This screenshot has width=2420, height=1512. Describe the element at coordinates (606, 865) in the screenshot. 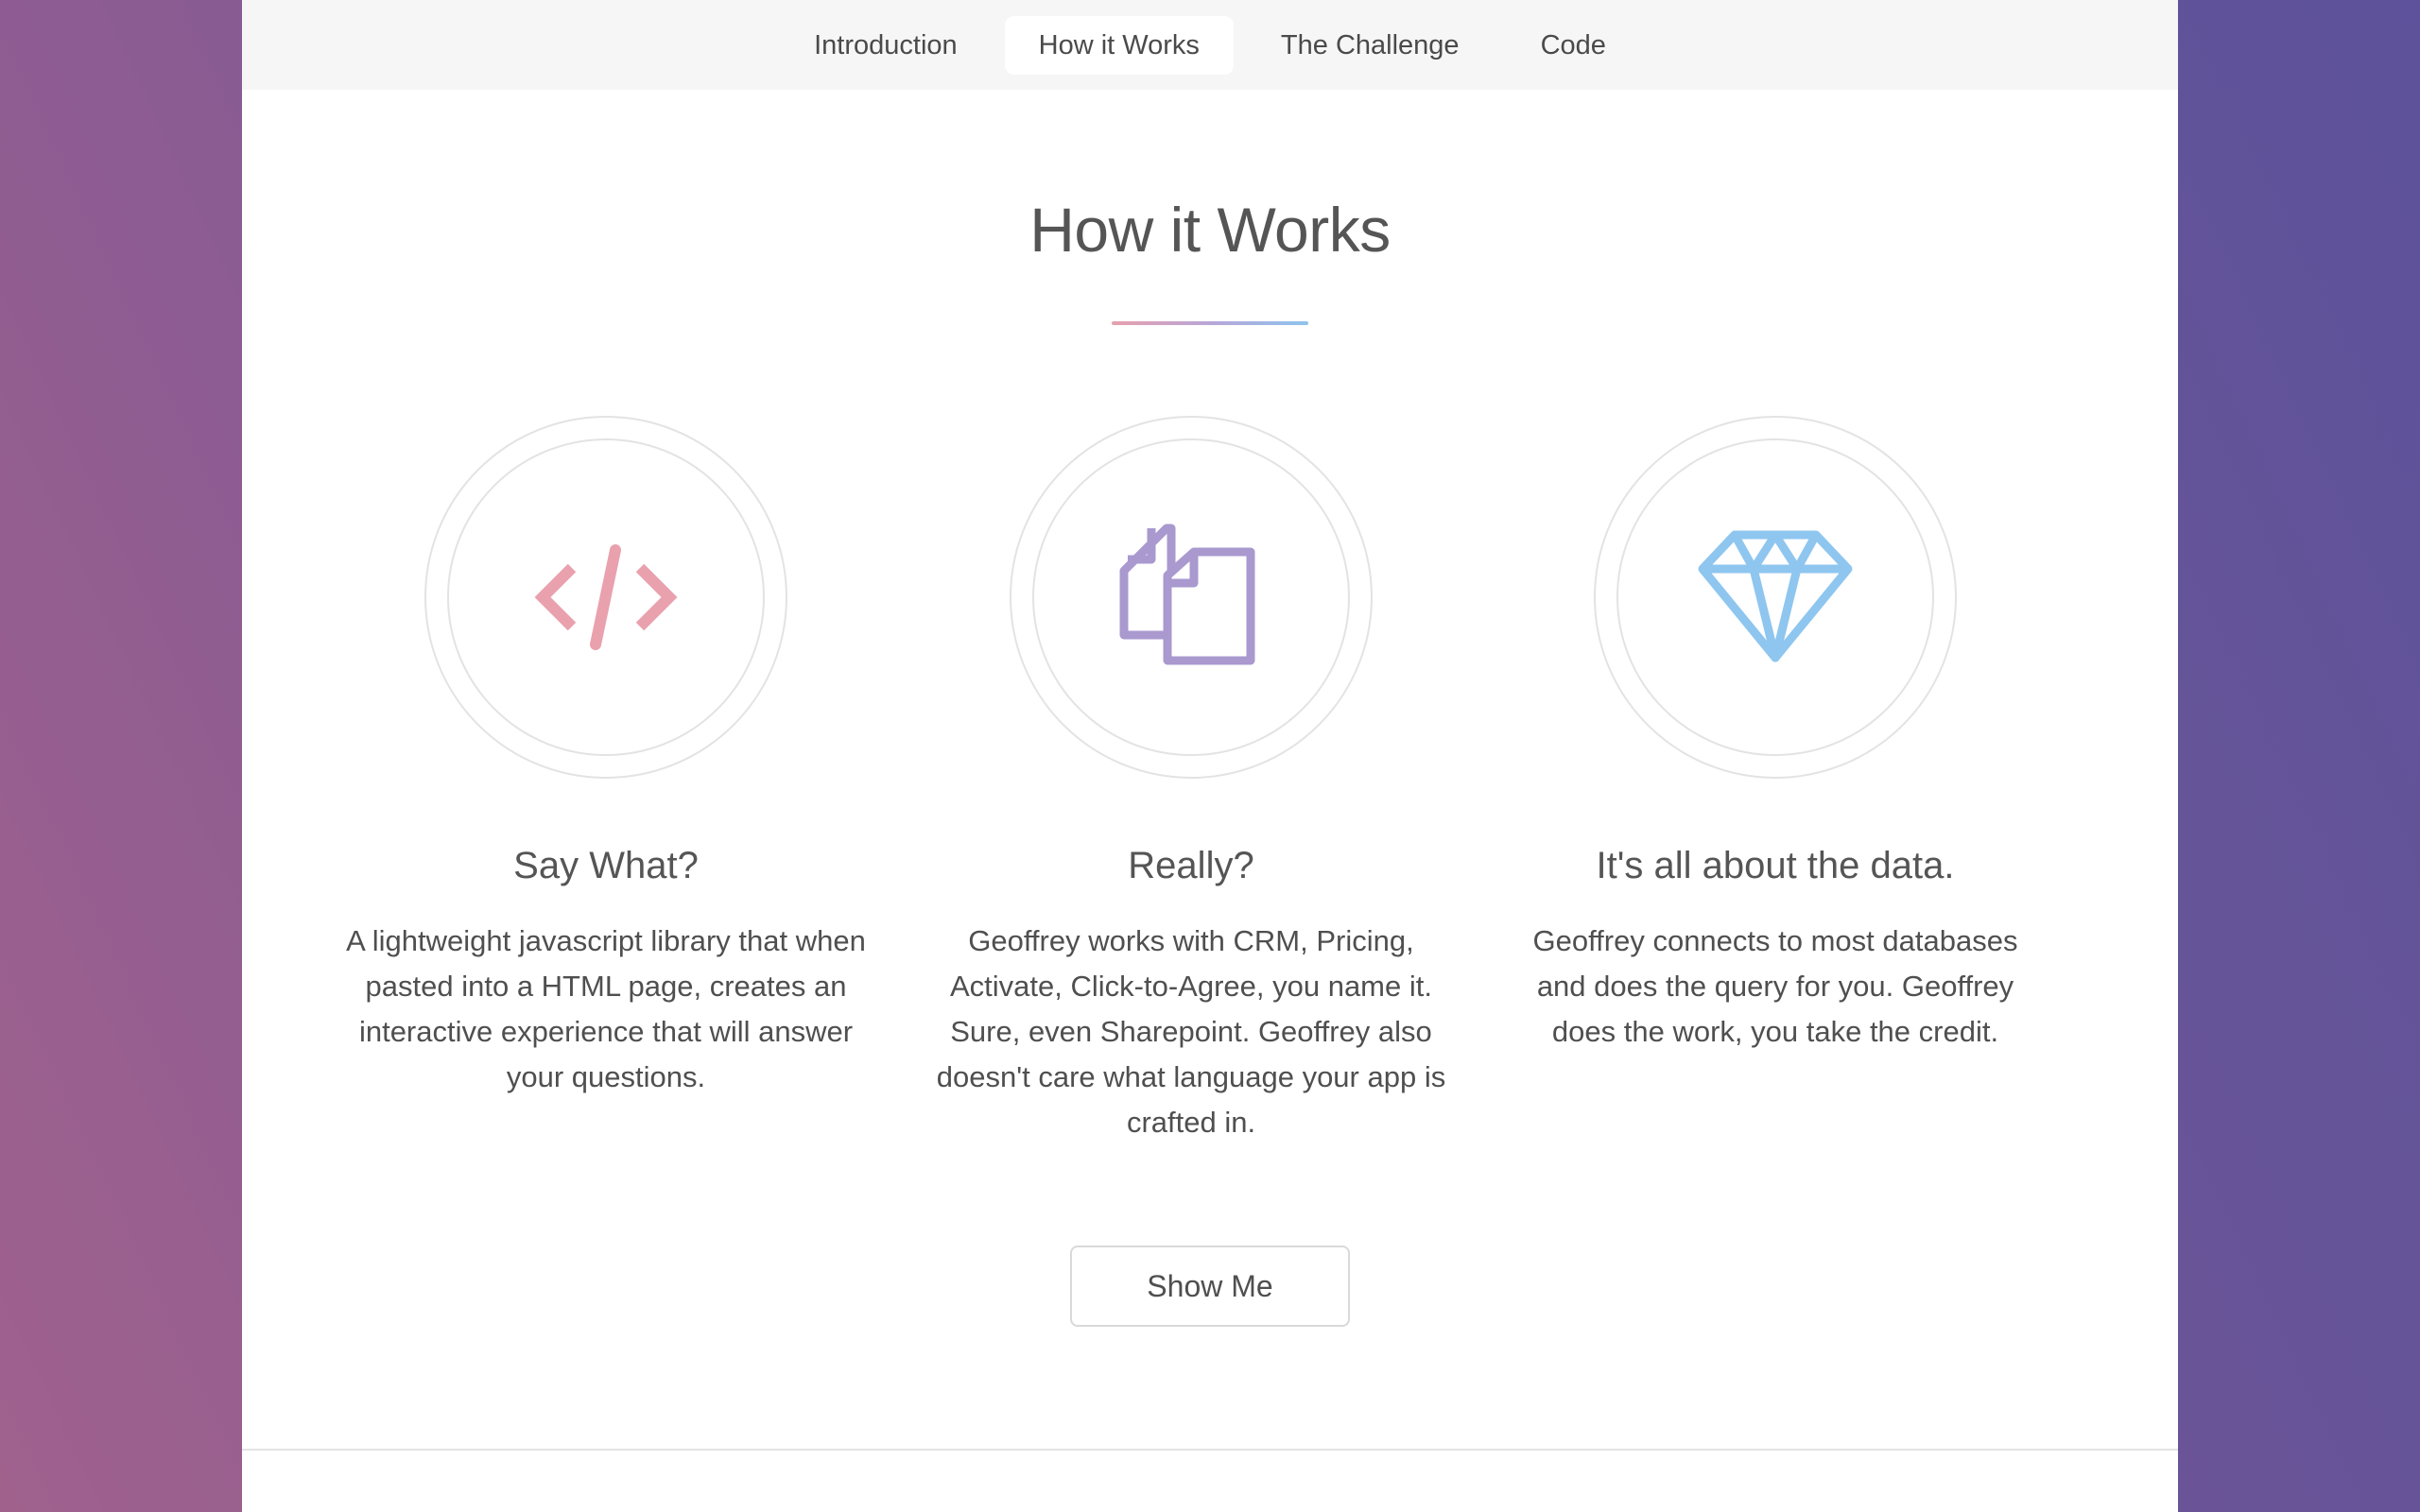

I see `feature-heading: Say What?` at that location.